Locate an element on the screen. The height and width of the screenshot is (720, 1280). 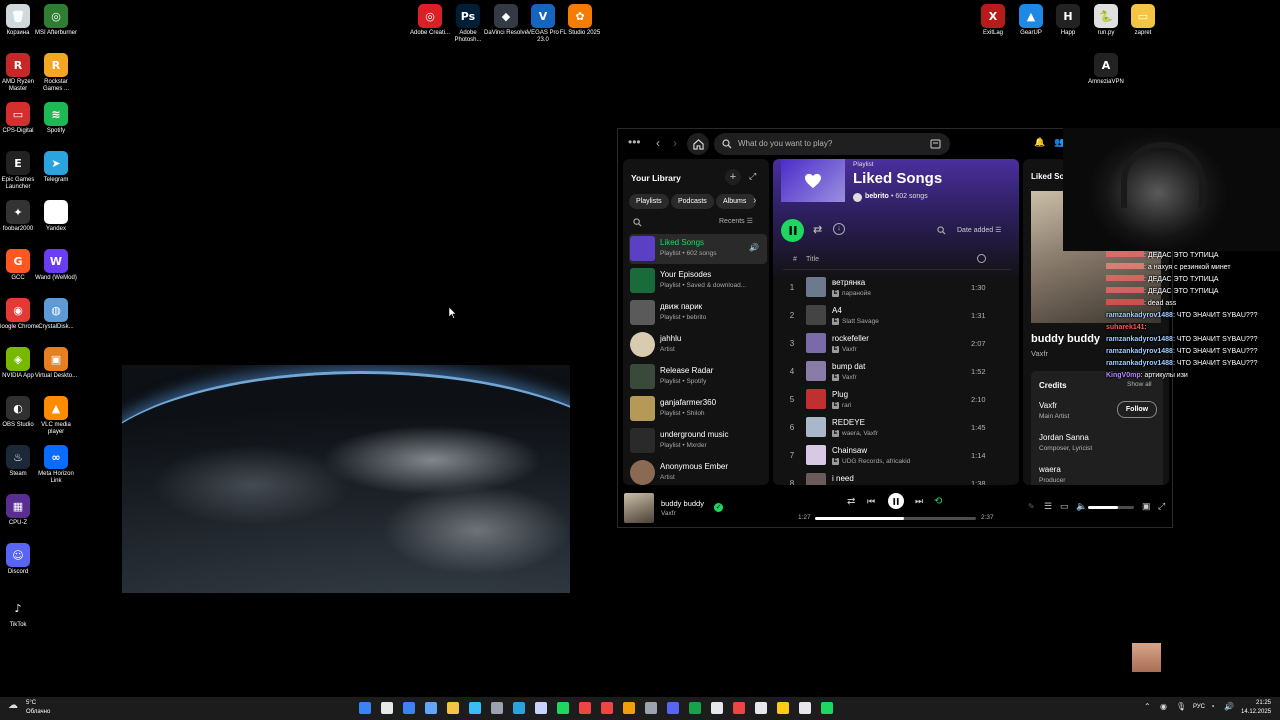
bell-icon: 🔔 is located at coordinates (1039, 142).